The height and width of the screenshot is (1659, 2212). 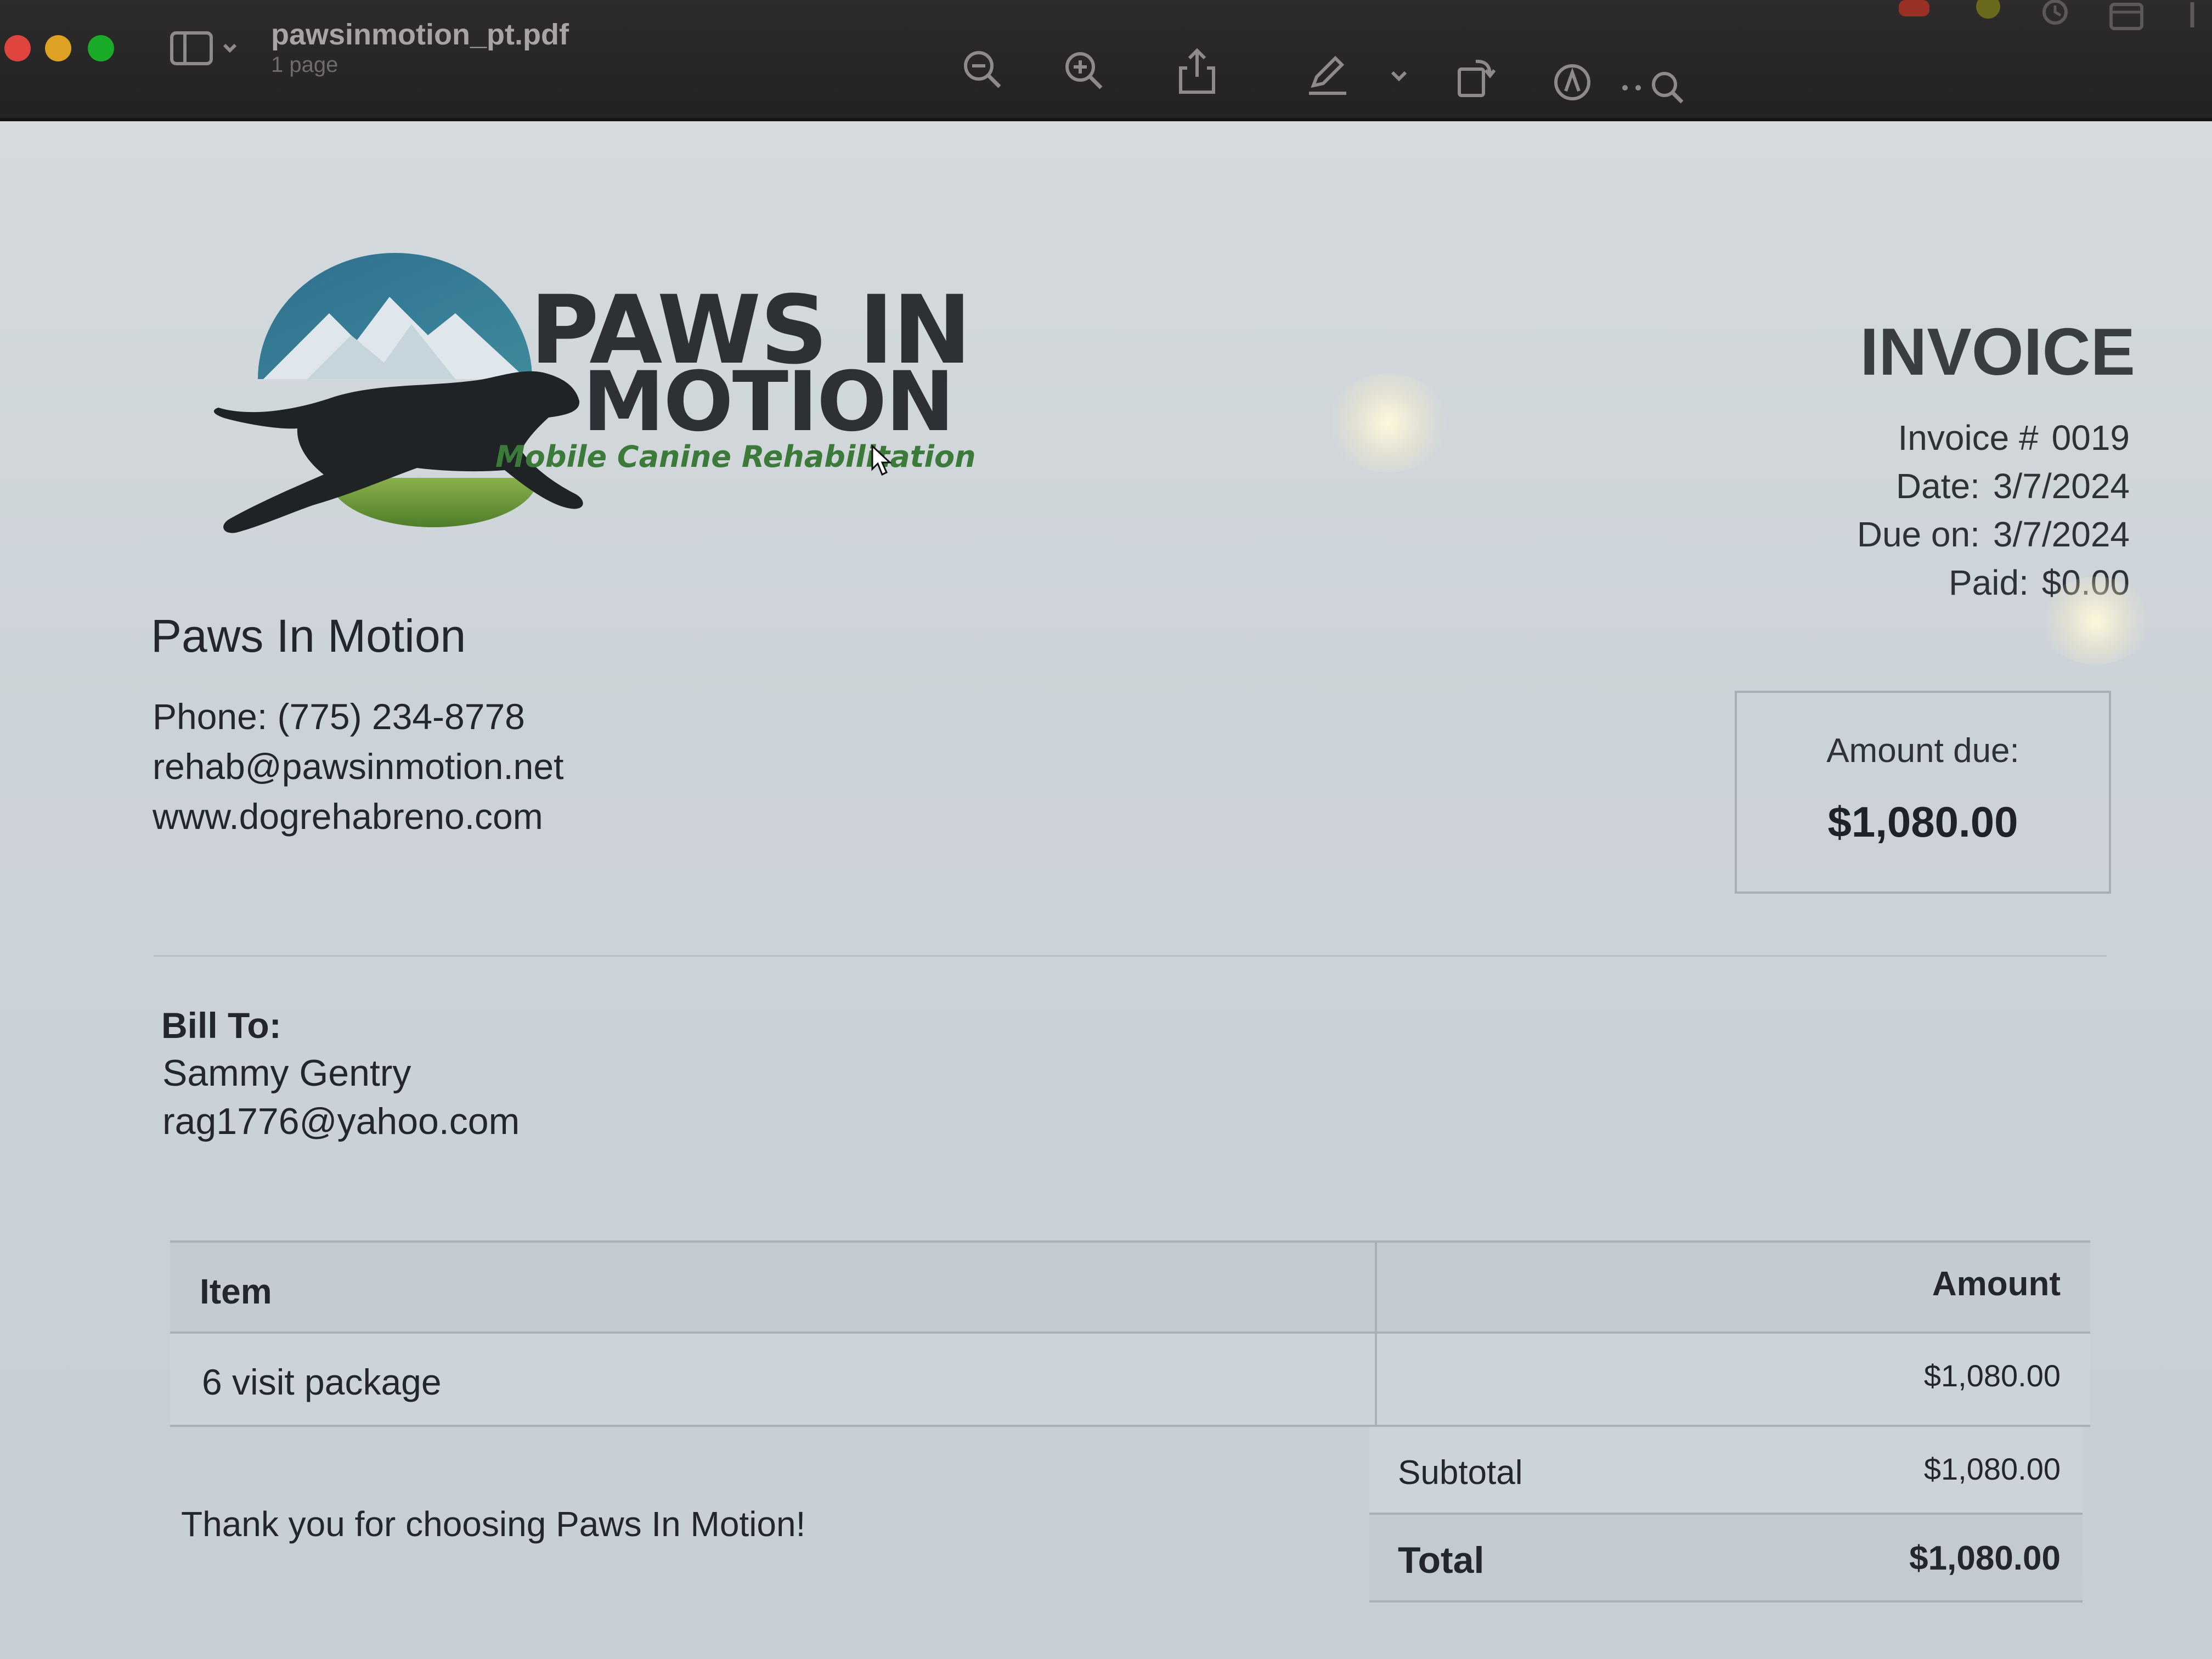 I want to click on menu-extra-notification-icon, so click(x=1915, y=10).